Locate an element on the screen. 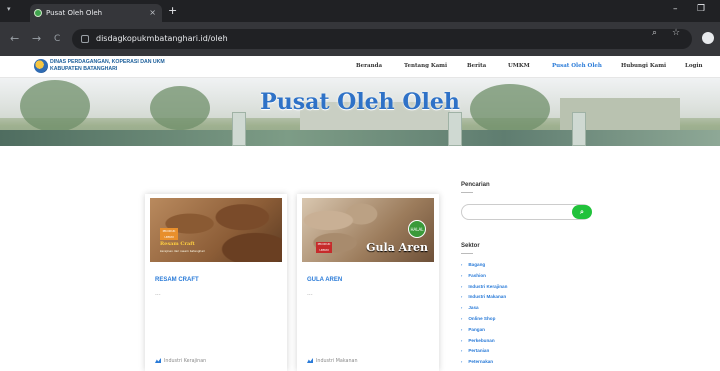 Image resolution: width=720 pixels, height=371 pixels. search-icon: ⌕ is located at coordinates (582, 212).